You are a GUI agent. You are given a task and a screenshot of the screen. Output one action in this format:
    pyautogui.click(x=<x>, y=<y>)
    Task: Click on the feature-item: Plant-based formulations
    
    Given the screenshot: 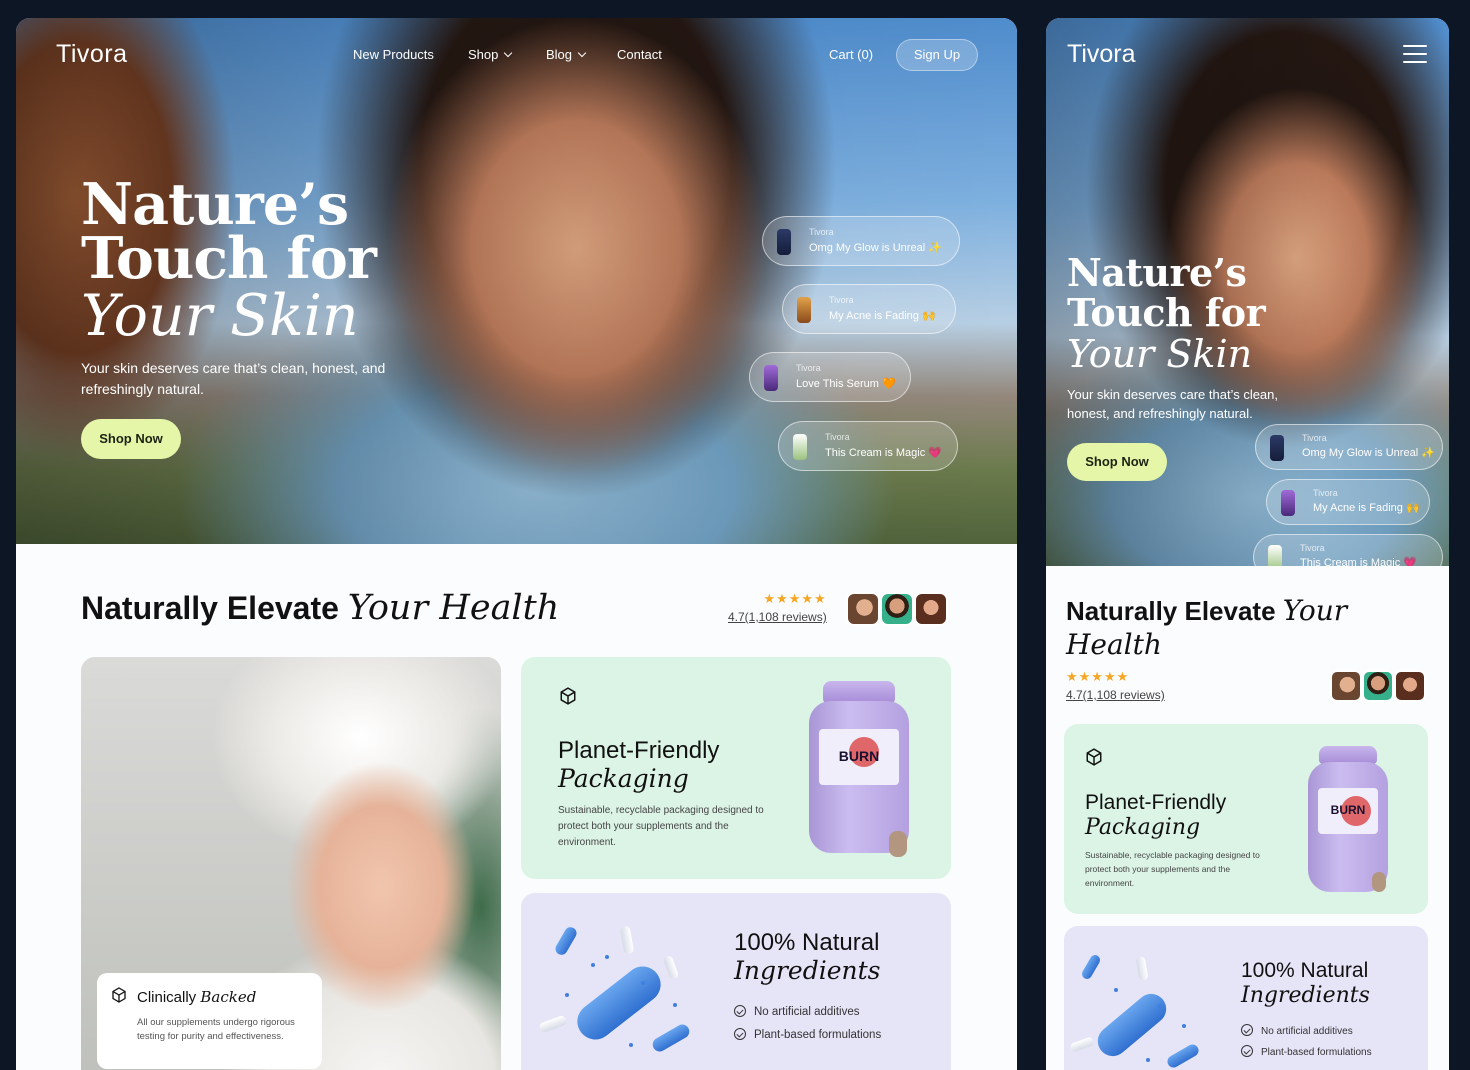 What is the action you would take?
    pyautogui.click(x=807, y=1033)
    